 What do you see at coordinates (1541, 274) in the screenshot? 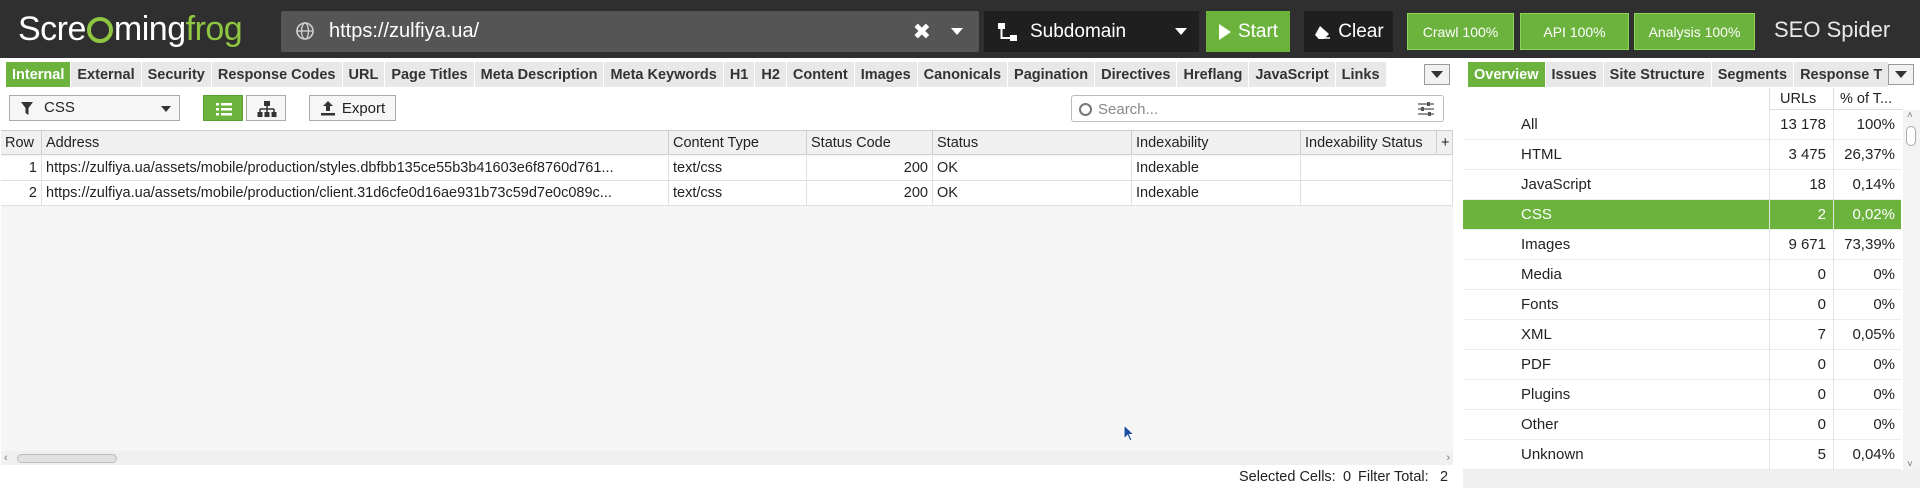
I see `overview-row-label: Media` at bounding box center [1541, 274].